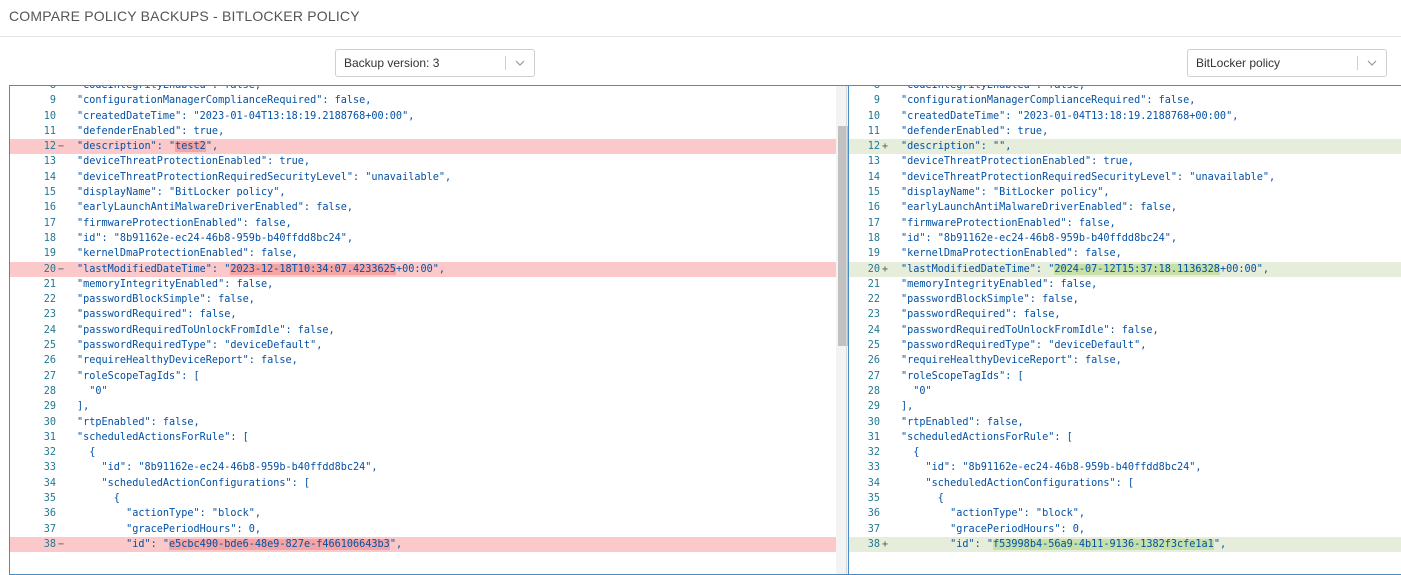  Describe the element at coordinates (279, 544) in the screenshot. I see `changed-text: e5cbc490-bde6-48e9-827e-f466106643b3` at that location.